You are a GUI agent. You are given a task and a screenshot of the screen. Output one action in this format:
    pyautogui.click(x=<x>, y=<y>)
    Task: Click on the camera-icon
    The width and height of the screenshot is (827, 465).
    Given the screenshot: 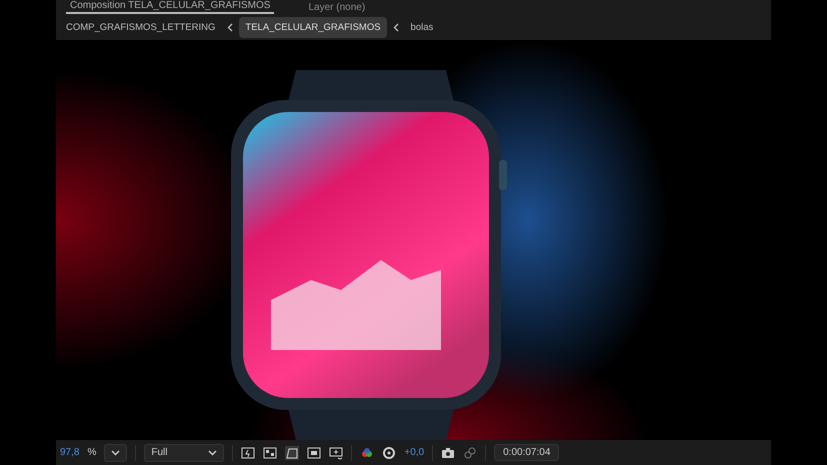 What is the action you would take?
    pyautogui.click(x=448, y=453)
    